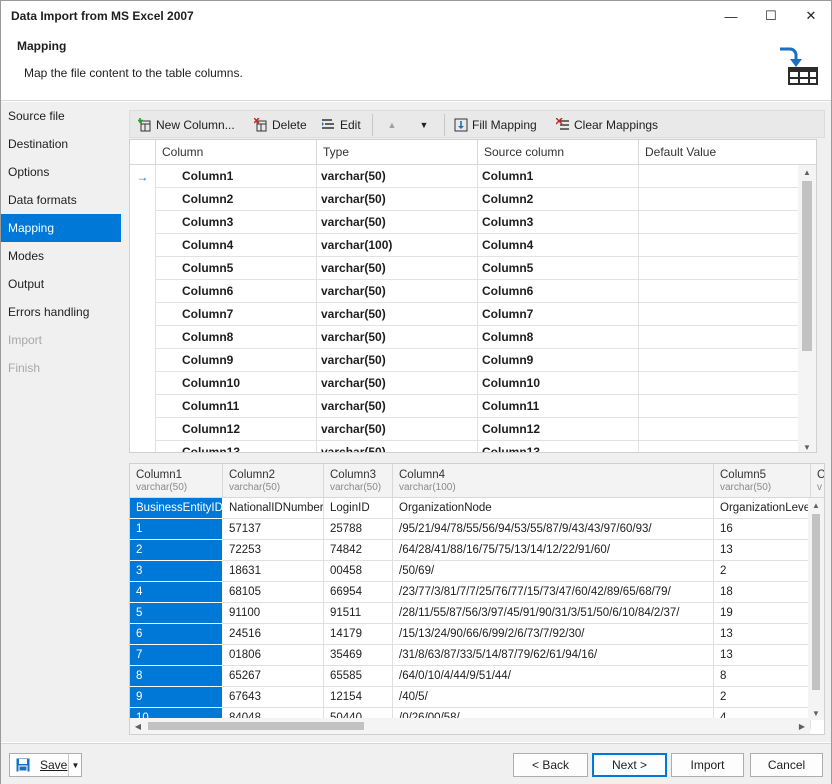  I want to click on table-row: Column9 varchar(50) Column9, so click(470, 360).